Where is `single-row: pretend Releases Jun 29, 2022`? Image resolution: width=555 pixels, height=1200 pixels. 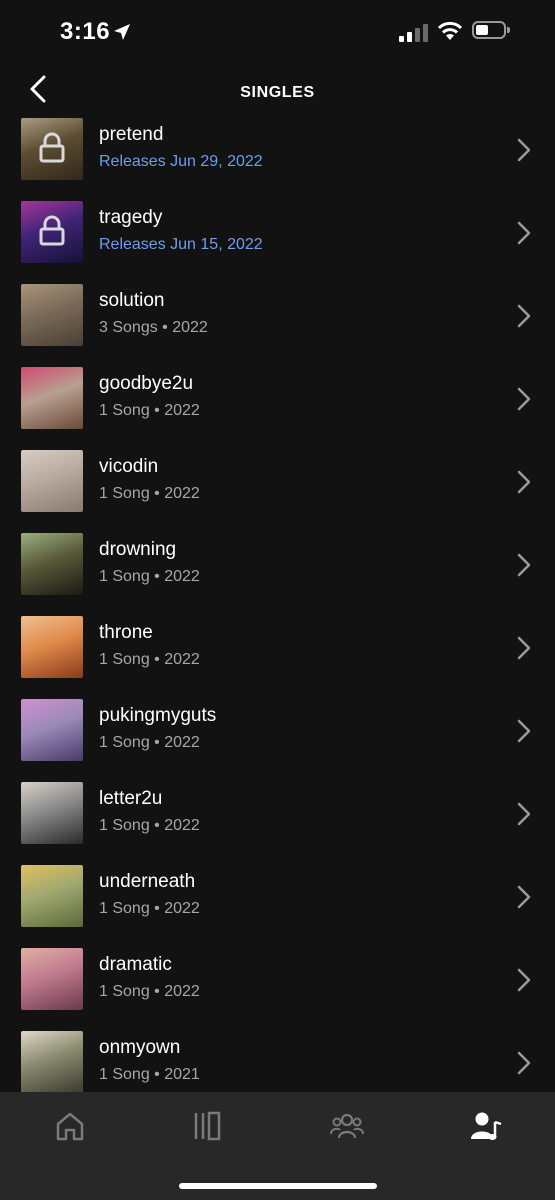 single-row: pretend Releases Jun 29, 2022 is located at coordinates (277, 157).